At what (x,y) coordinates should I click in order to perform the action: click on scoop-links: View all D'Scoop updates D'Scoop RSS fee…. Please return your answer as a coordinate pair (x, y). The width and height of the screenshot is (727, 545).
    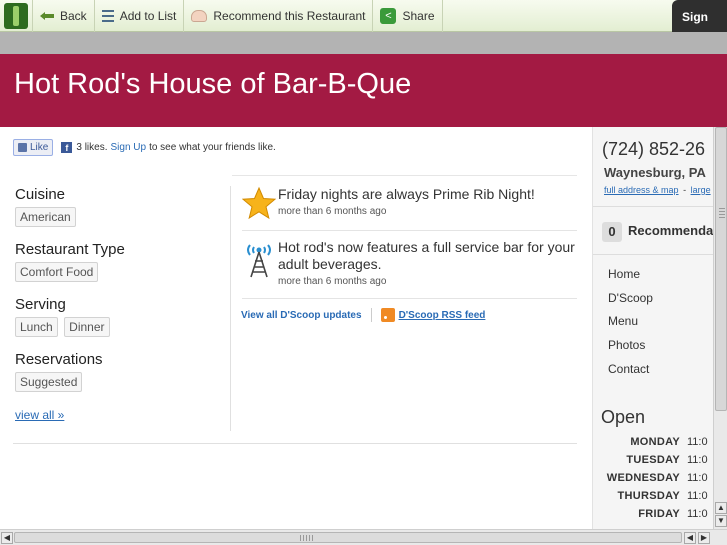
    Looking at the image, I should click on (363, 315).